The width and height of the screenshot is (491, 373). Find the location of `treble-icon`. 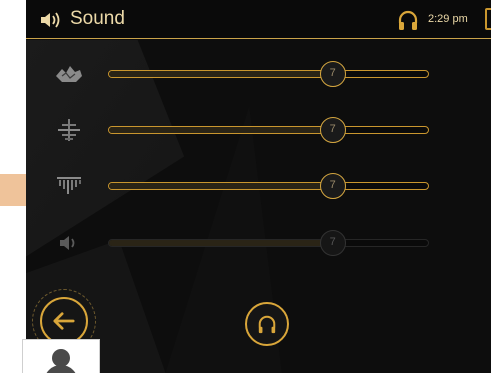

treble-icon is located at coordinates (69, 185).